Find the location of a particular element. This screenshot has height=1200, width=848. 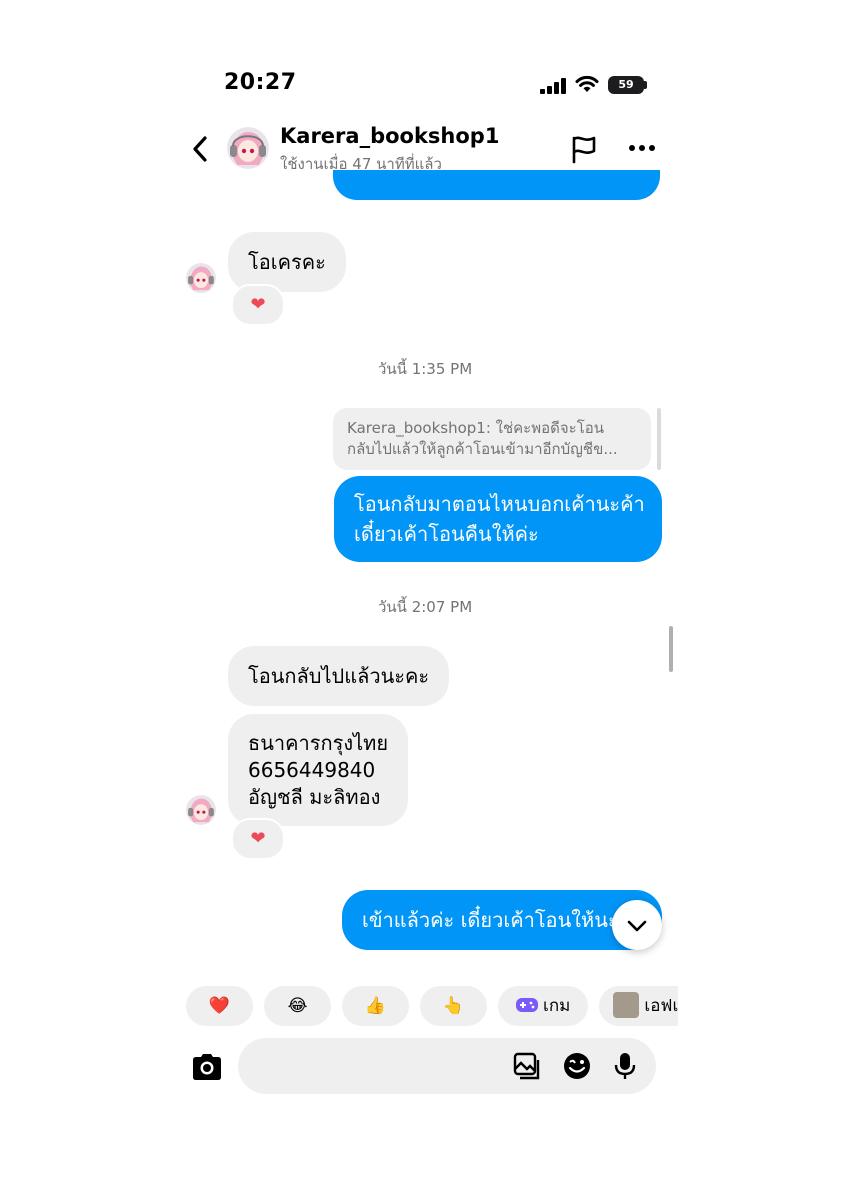

quick-reactions-bar: ❤️ 😂 👍 👆 เกม เอฟเฟกต์ is located at coordinates (432, 1006).